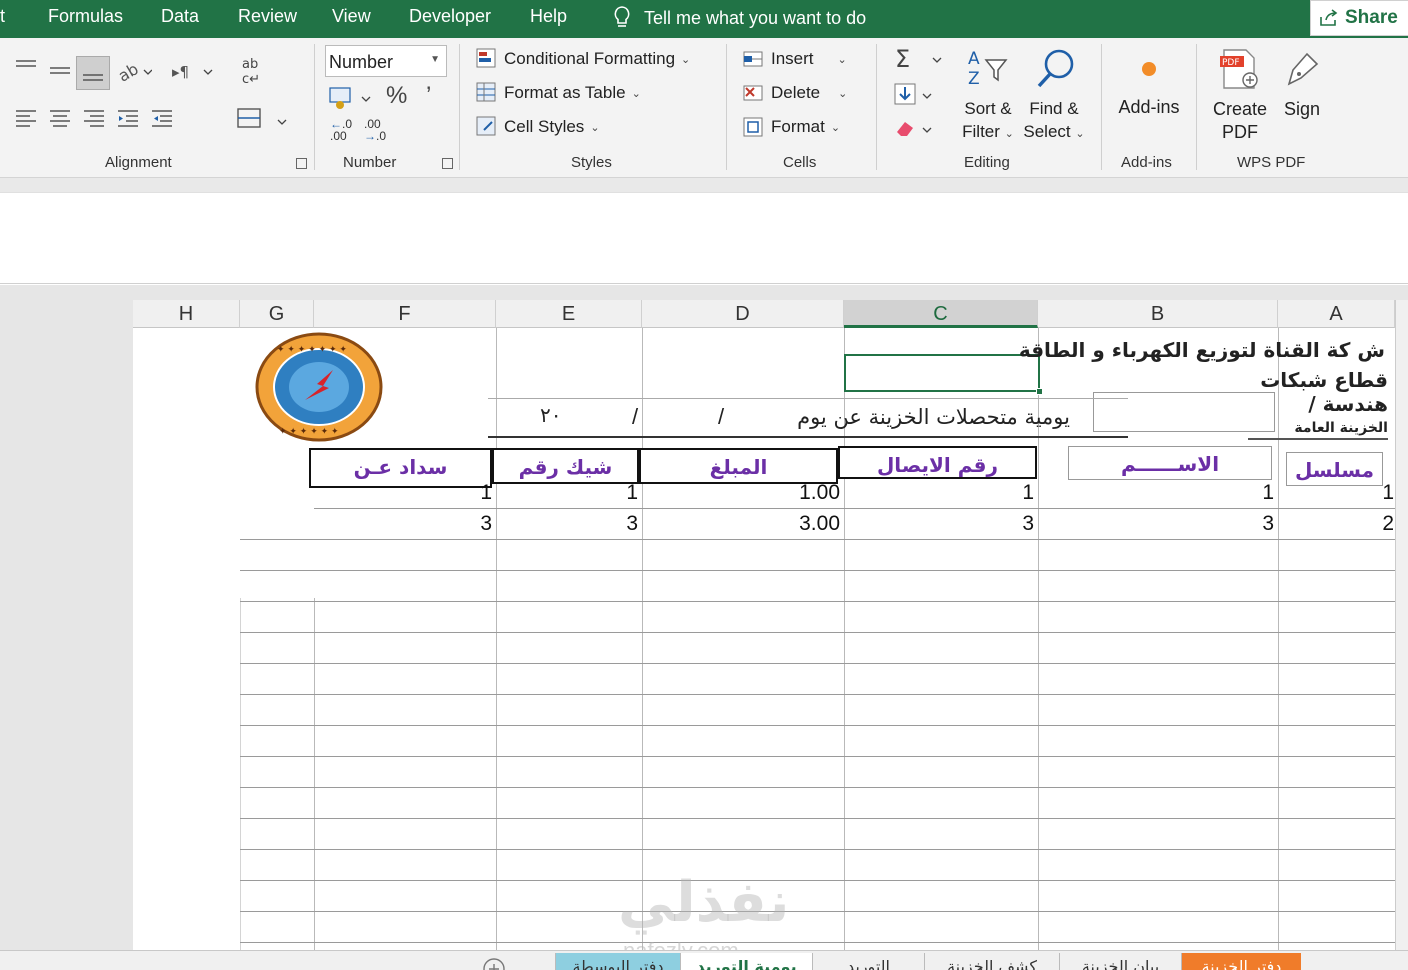 Image resolution: width=1408 pixels, height=970 pixels. Describe the element at coordinates (351, 16) in the screenshot. I see `menu-view: View` at that location.